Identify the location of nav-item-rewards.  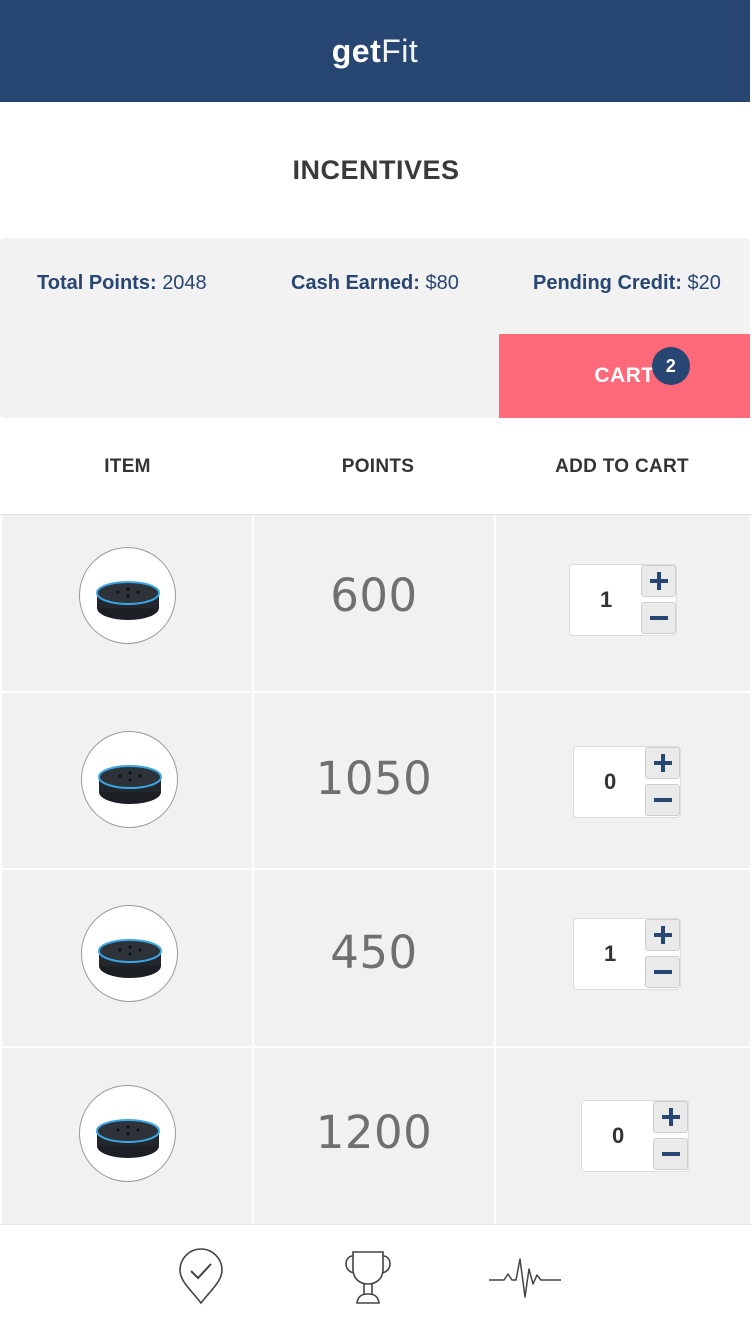
(368, 1279).